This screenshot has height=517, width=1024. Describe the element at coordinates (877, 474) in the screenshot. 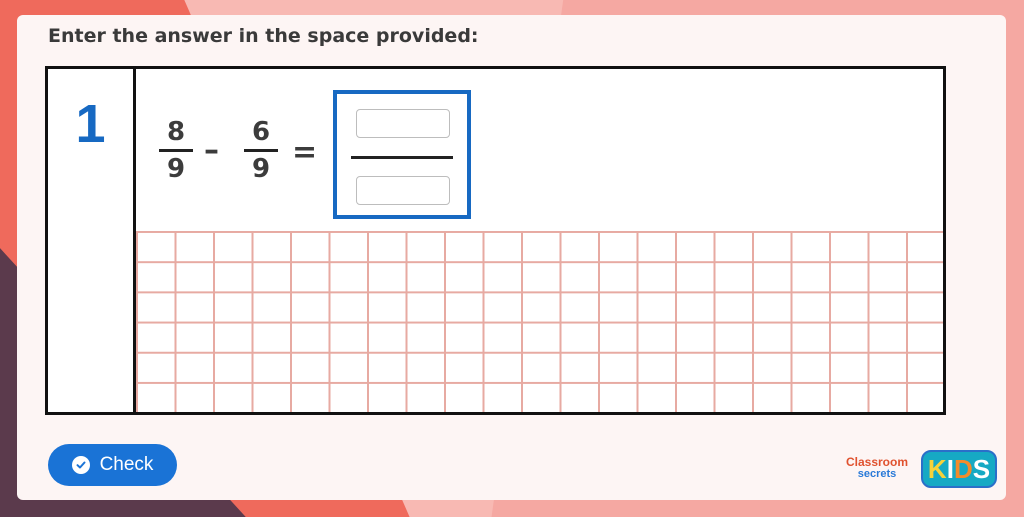

I see `logo-secrets-text: secrets` at that location.